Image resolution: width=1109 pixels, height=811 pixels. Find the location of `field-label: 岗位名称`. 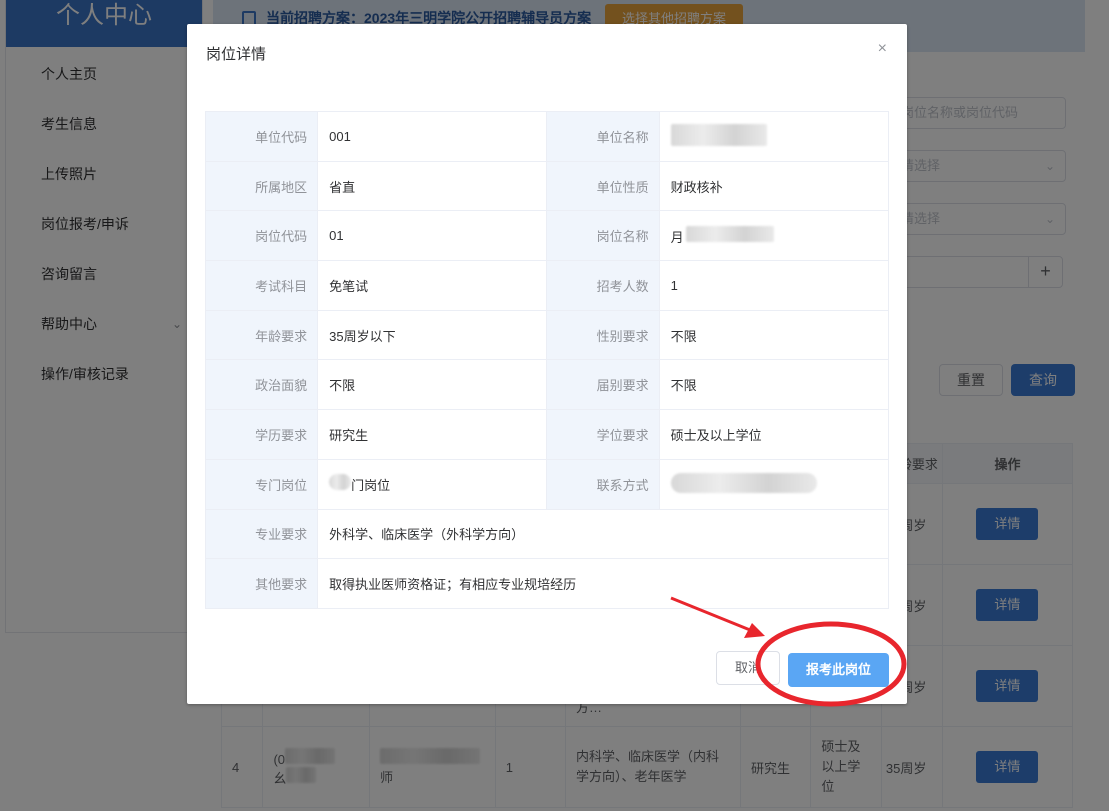

field-label: 岗位名称 is located at coordinates (603, 236).